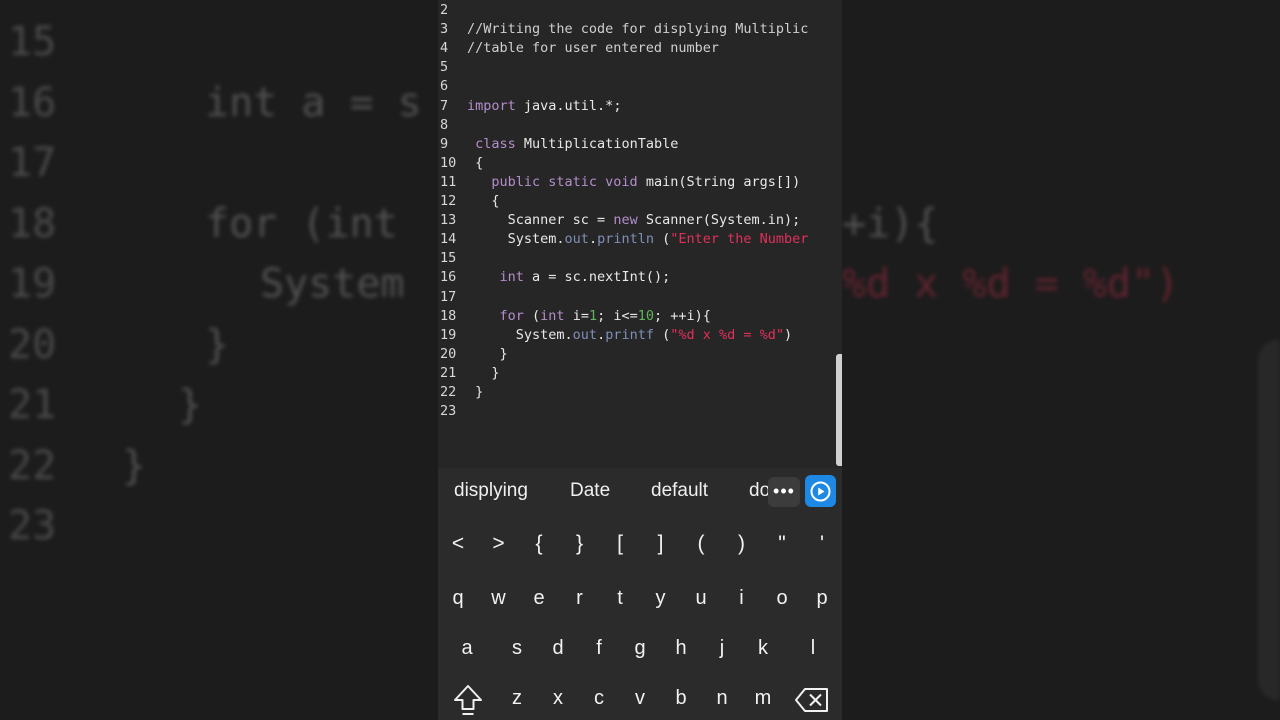  Describe the element at coordinates (784, 492) in the screenshot. I see `more-dots-icon: •••` at that location.